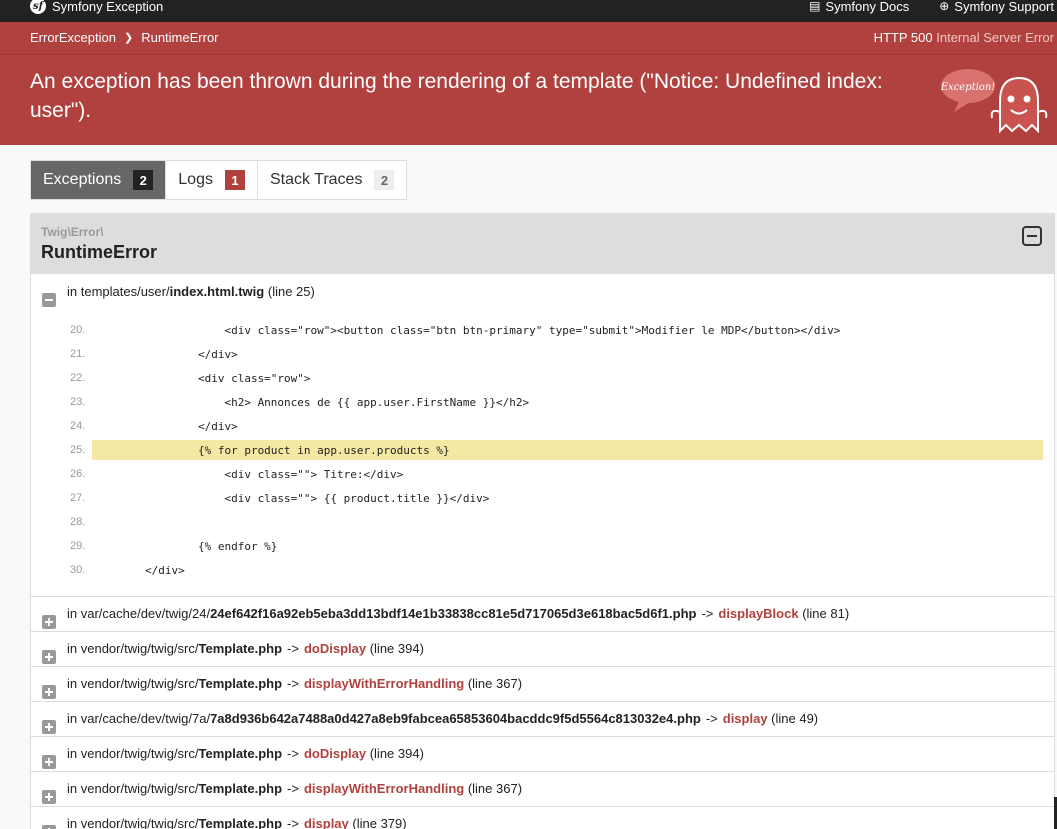 Image resolution: width=1057 pixels, height=829 pixels. I want to click on trace-function: displayBlock, so click(758, 613).